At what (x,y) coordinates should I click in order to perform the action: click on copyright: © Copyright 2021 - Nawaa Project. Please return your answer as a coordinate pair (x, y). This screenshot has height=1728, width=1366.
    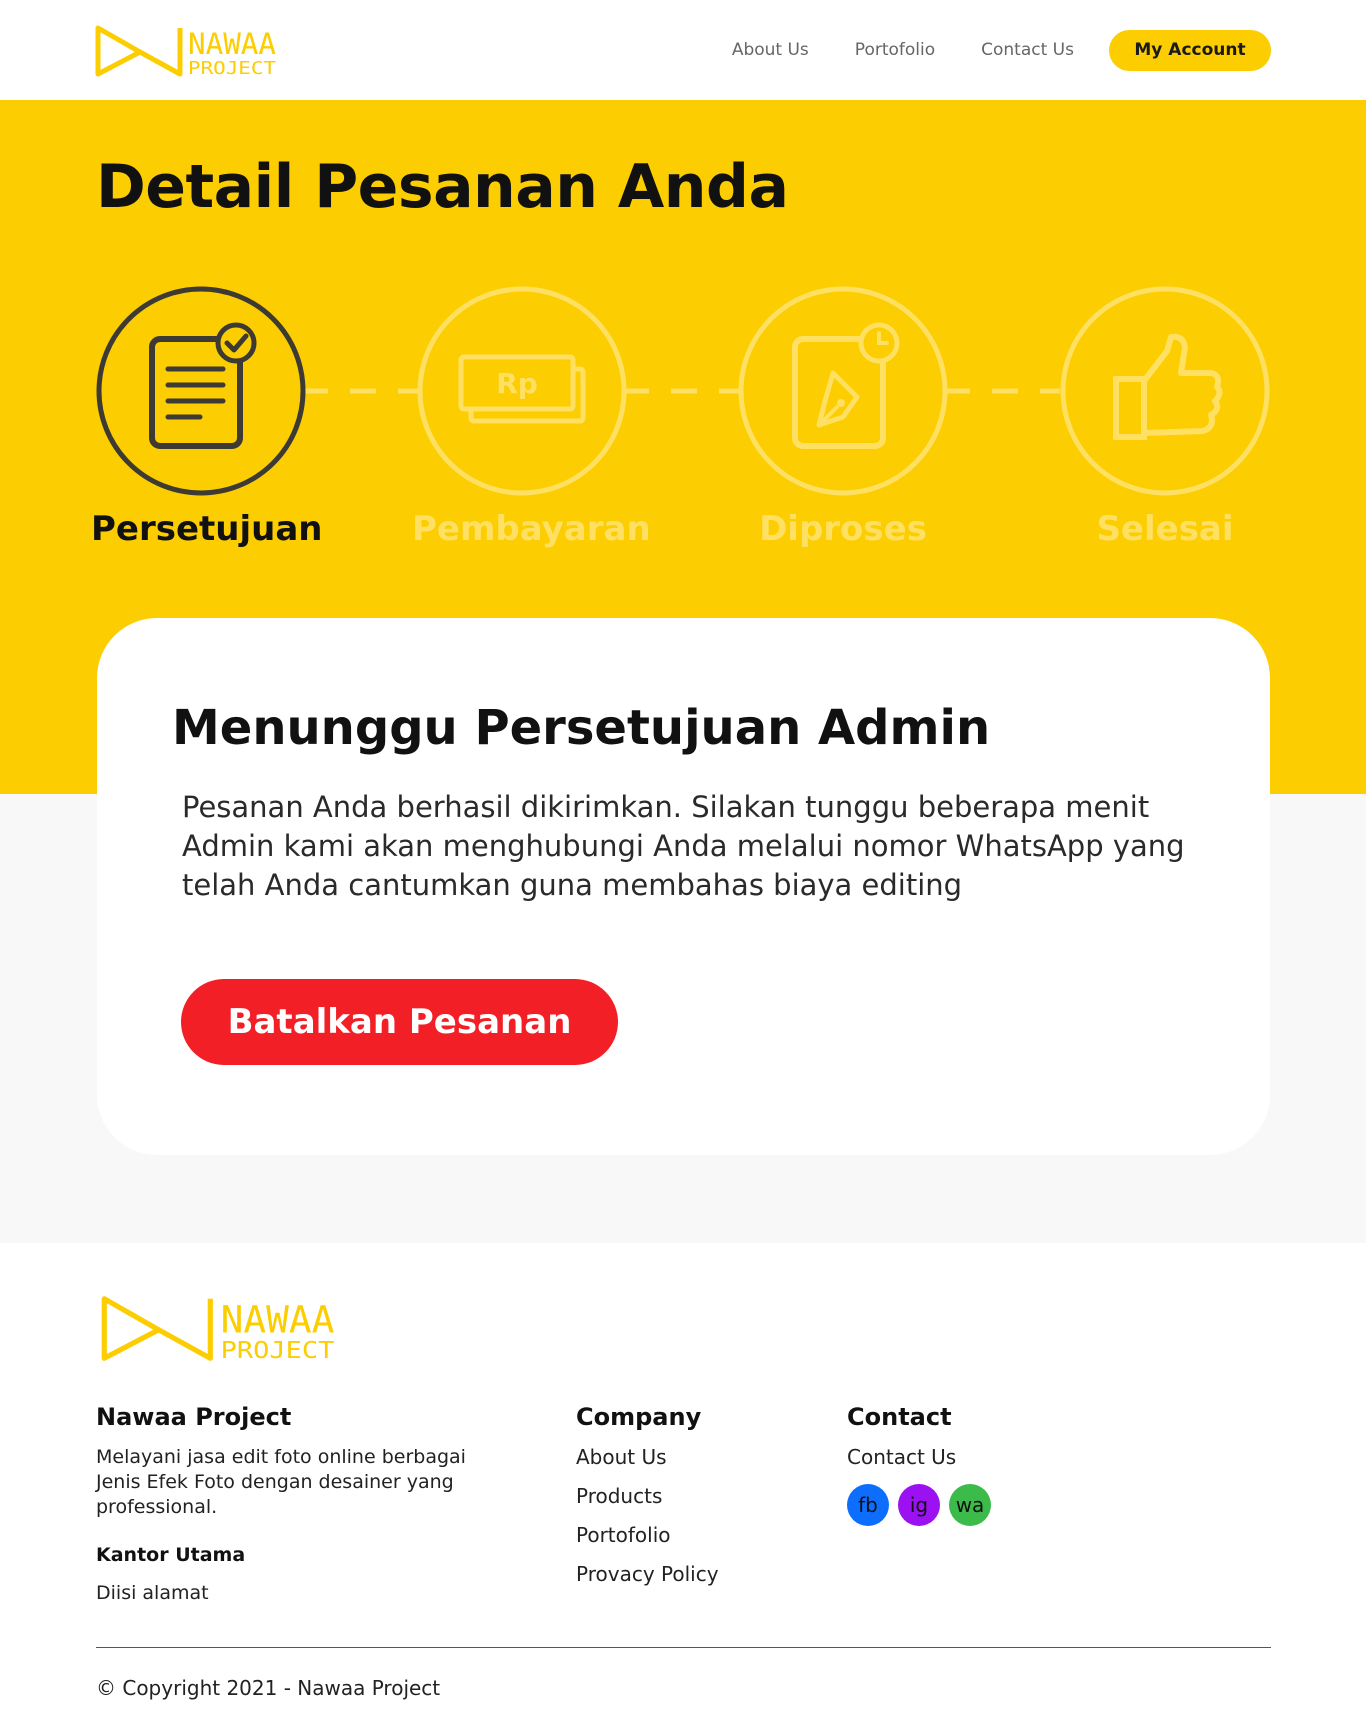
    Looking at the image, I should click on (268, 1688).